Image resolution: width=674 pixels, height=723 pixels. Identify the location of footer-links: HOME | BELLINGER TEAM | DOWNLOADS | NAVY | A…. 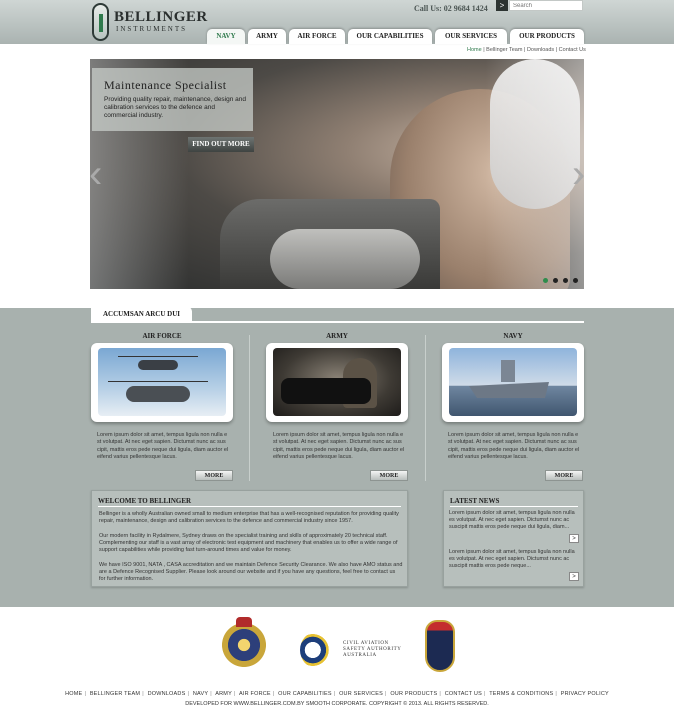
(337, 694).